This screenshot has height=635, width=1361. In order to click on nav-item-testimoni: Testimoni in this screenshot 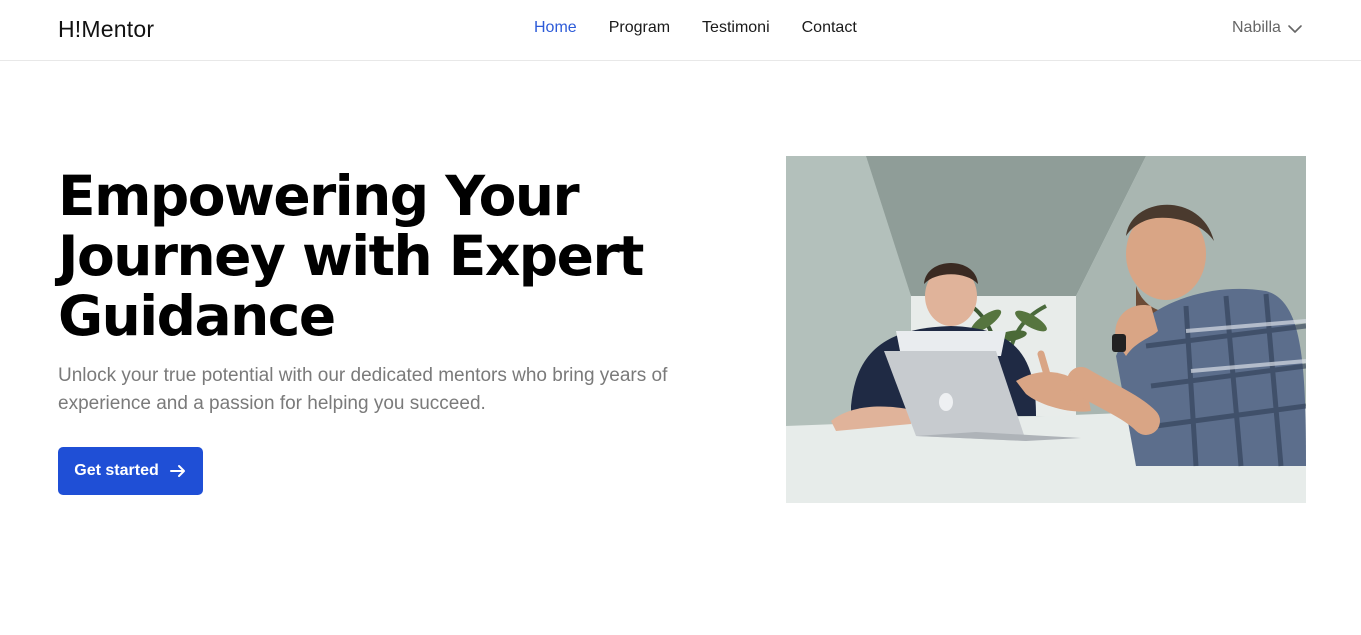, I will do `click(736, 28)`.